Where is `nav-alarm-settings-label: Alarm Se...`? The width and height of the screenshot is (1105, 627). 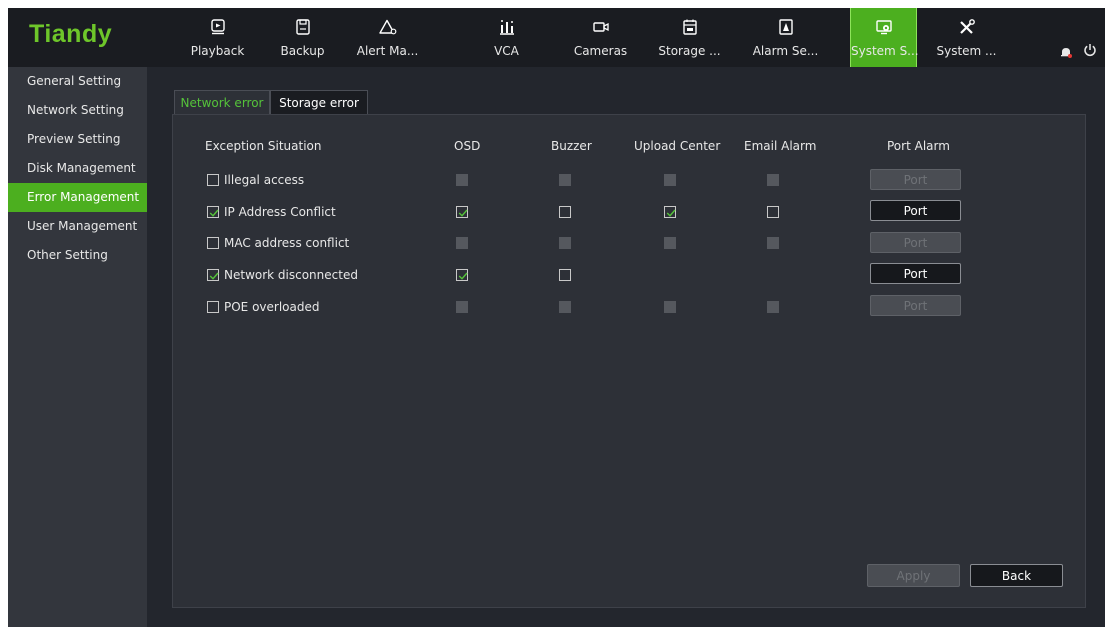 nav-alarm-settings-label: Alarm Se... is located at coordinates (785, 51).